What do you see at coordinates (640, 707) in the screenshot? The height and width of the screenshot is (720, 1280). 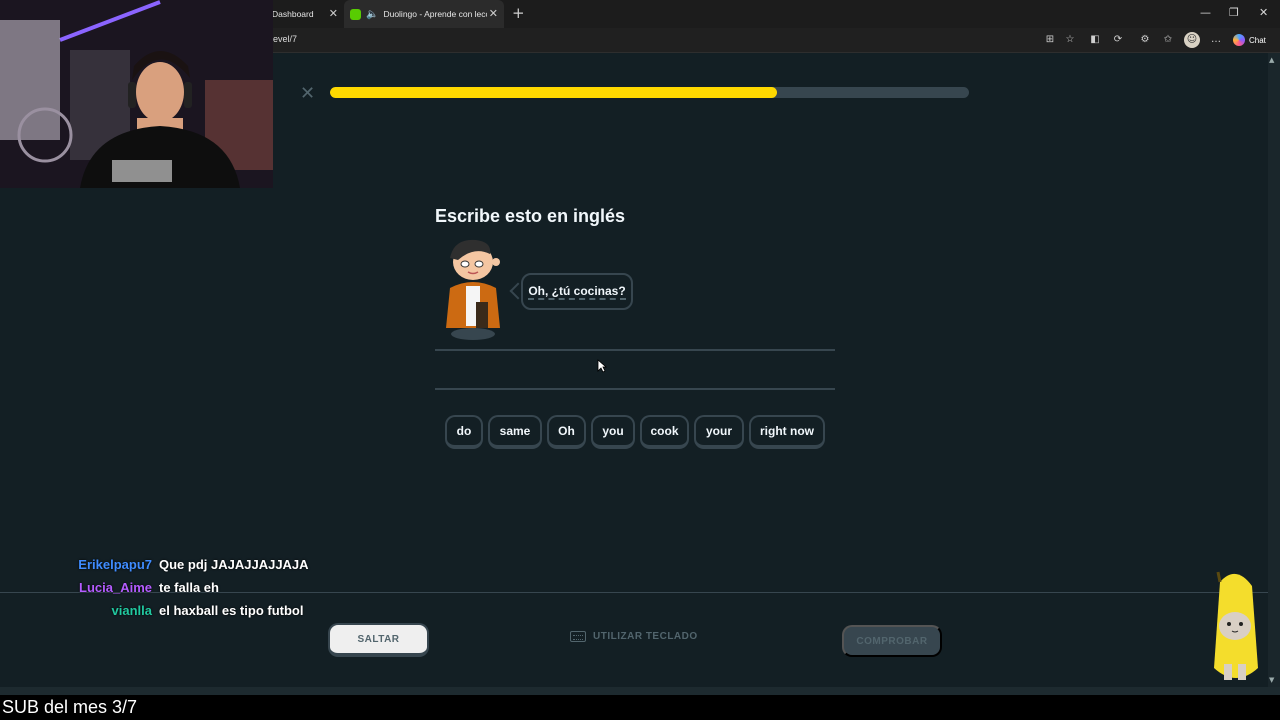 I see `stream-bottom-banner: SUB del mes 3/7` at bounding box center [640, 707].